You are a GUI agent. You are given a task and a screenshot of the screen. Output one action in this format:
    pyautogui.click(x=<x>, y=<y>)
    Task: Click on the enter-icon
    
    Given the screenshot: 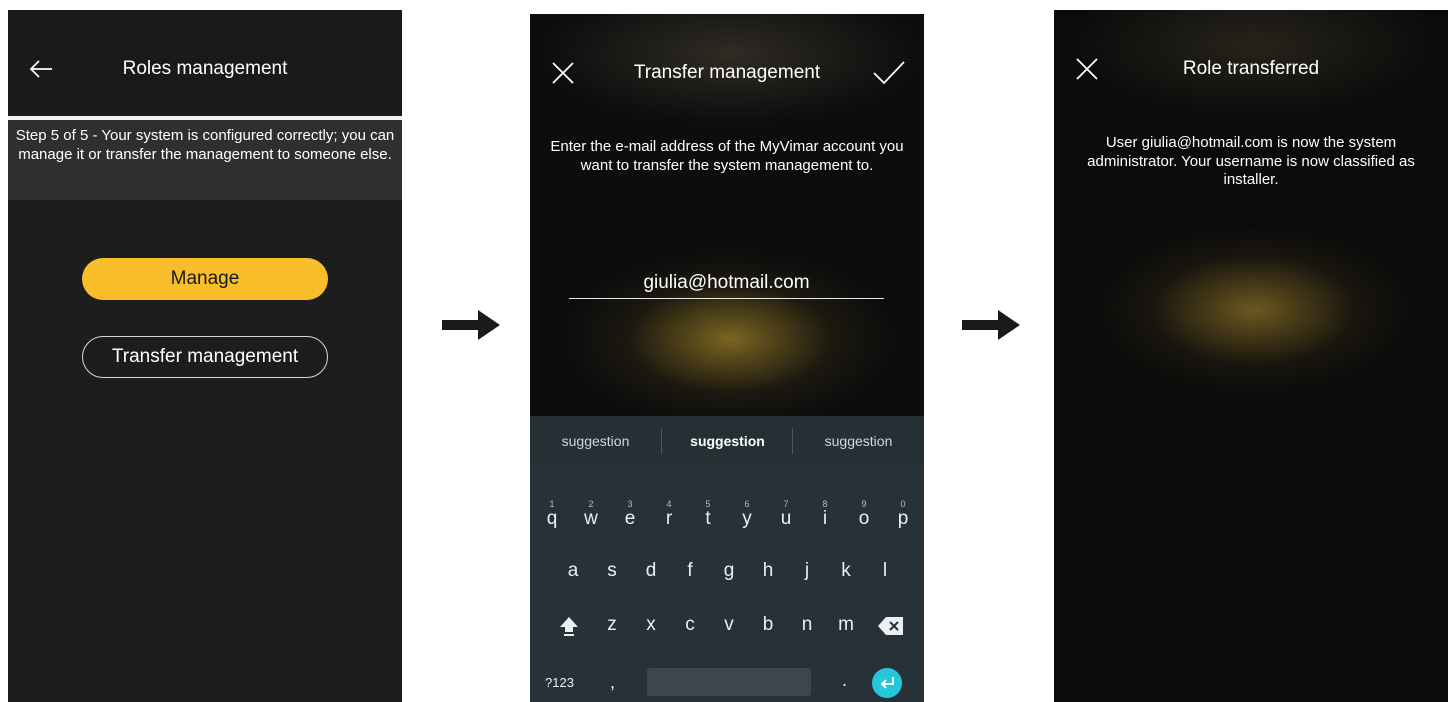 What is the action you would take?
    pyautogui.click(x=887, y=683)
    